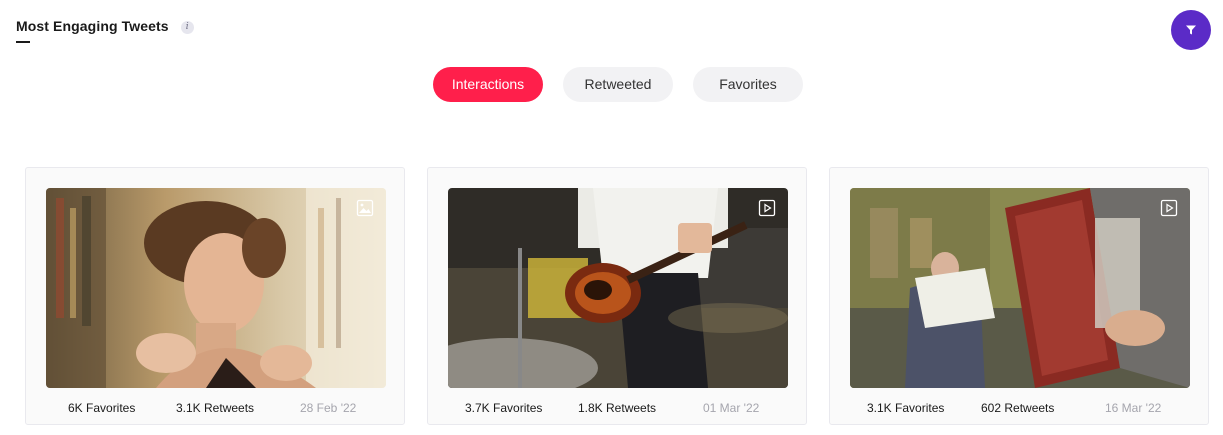 This screenshot has height=435, width=1223. Describe the element at coordinates (504, 408) in the screenshot. I see `favorites-count: 3.7K Favorites` at that location.